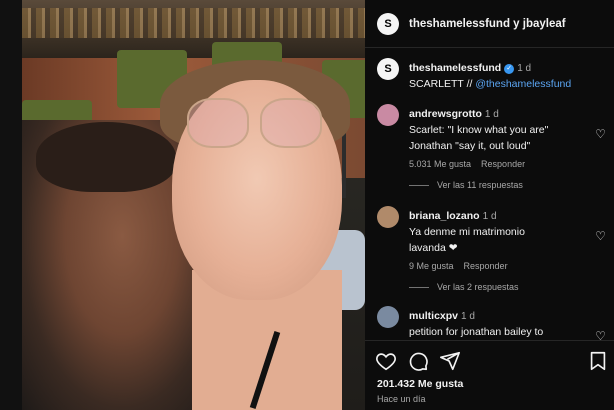  Describe the element at coordinates (523, 84) in the screenshot. I see `caption-mention: @theshamelessfund` at that location.